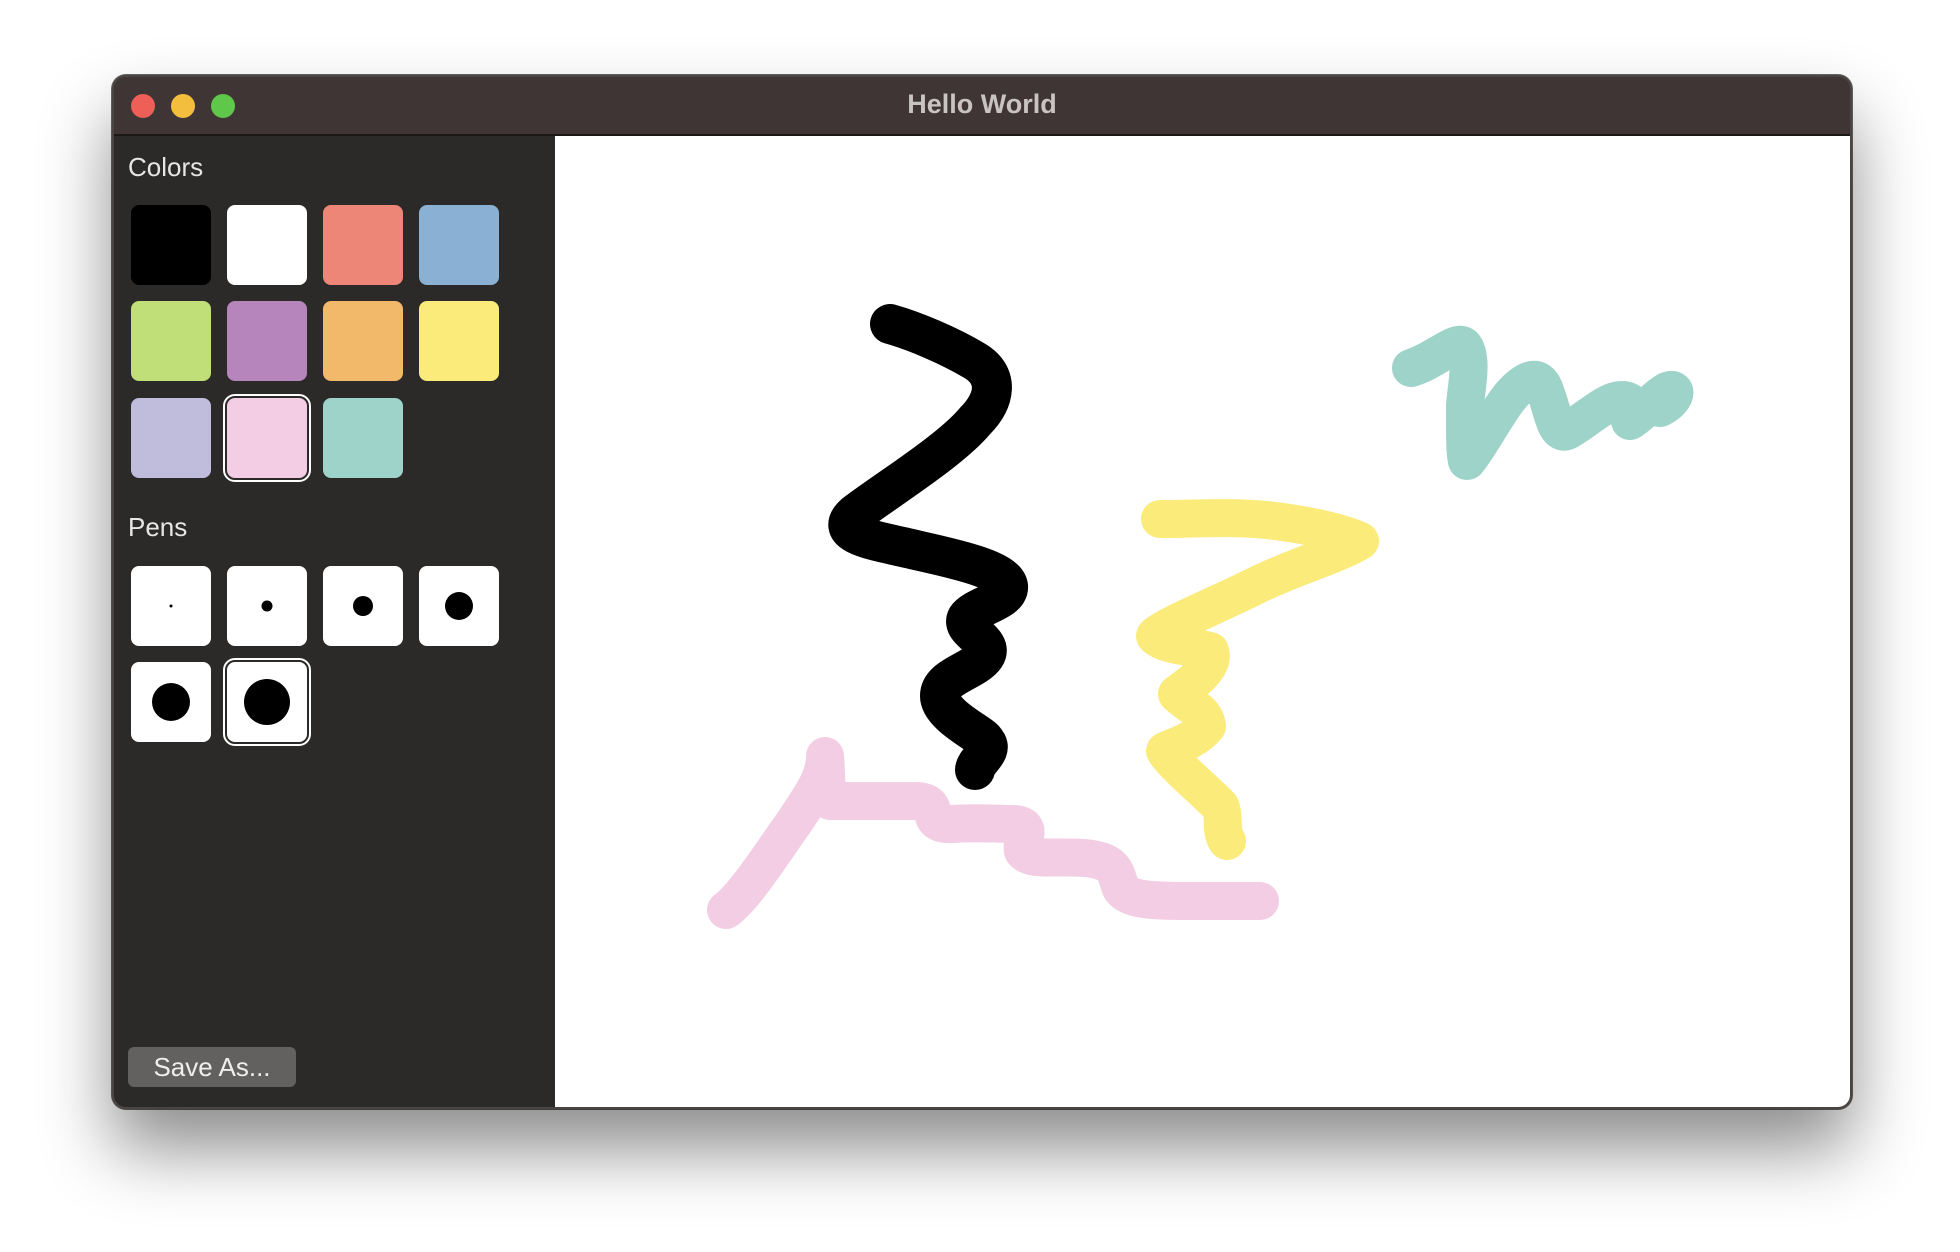 The height and width of the screenshot is (1252, 1960). Describe the element at coordinates (363, 341) in the screenshot. I see `color-swatch-orange` at that location.